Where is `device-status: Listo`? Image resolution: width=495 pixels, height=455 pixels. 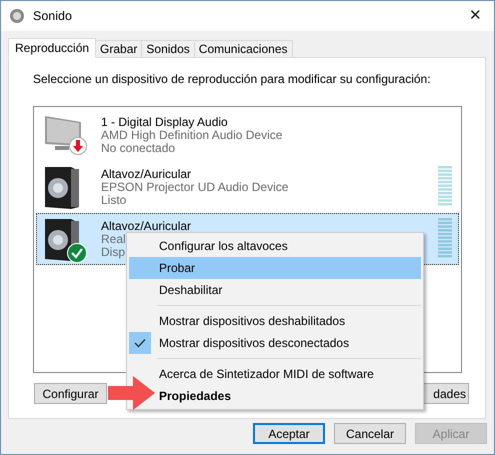
device-status: Listo is located at coordinates (114, 200).